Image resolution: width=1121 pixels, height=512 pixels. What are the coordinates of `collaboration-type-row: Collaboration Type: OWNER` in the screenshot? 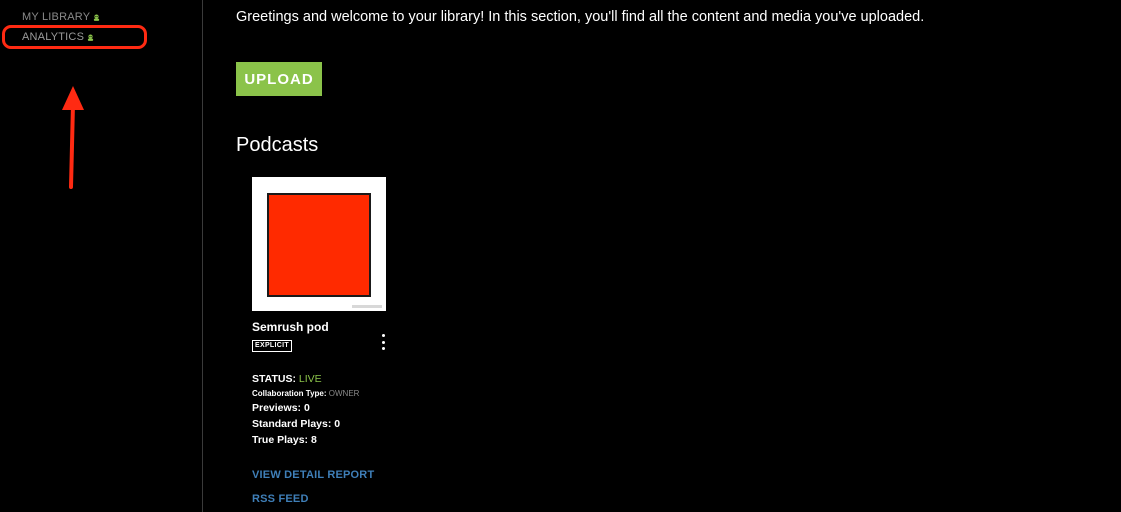 It's located at (305, 393).